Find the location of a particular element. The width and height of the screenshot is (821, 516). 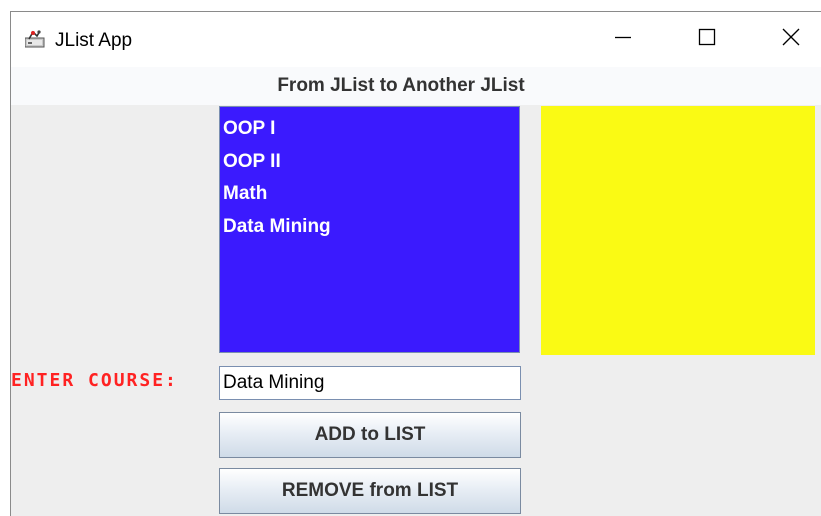

minimize-icon is located at coordinates (623, 39).